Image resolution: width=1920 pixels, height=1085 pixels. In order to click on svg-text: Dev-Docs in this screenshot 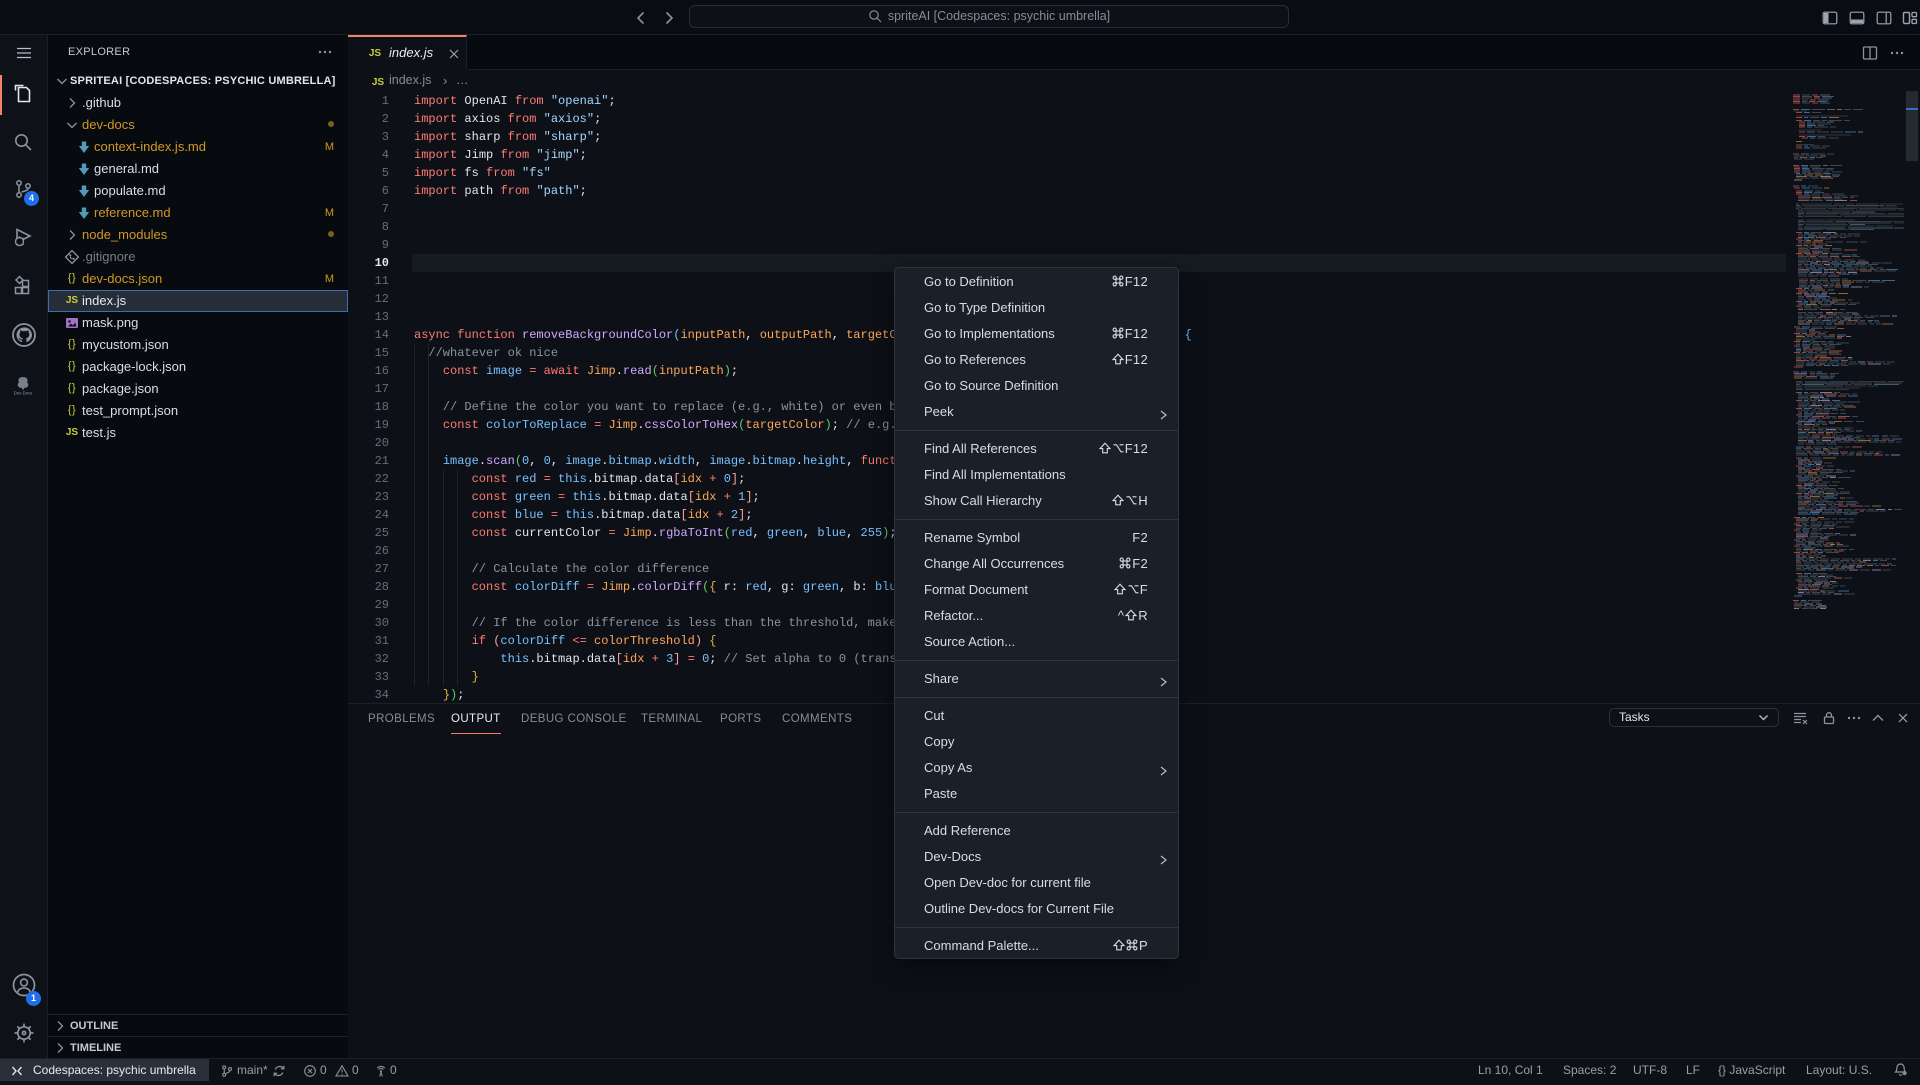, I will do `click(23, 393)`.